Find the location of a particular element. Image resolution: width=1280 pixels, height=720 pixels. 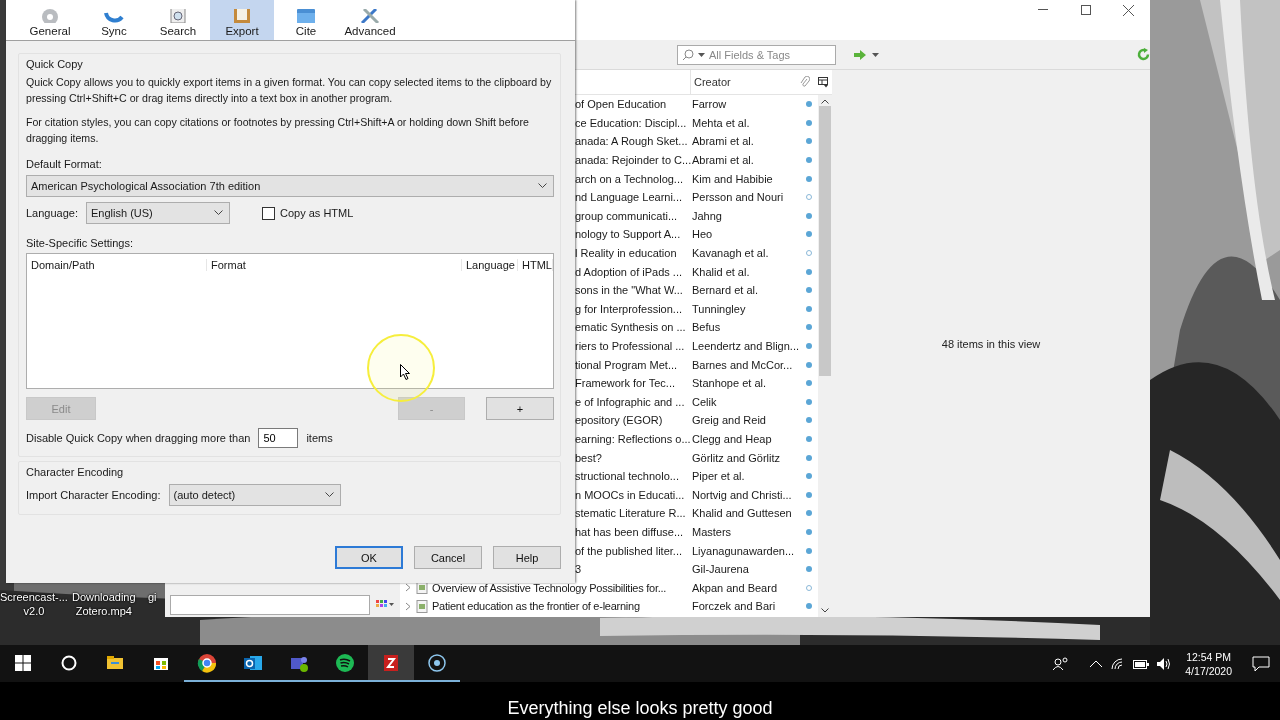

item-creator: Kim and Habibie is located at coordinates (732, 178).